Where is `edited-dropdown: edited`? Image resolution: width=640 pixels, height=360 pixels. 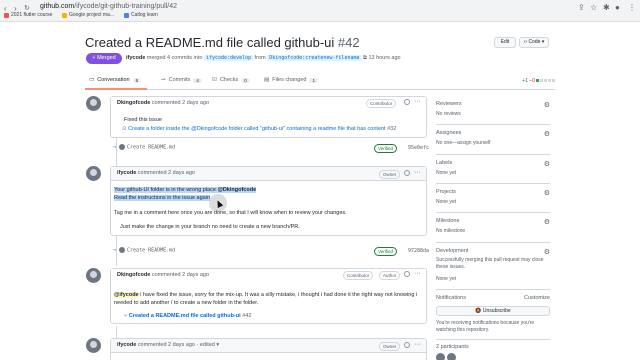 edited-dropdown: edited is located at coordinates (207, 345).